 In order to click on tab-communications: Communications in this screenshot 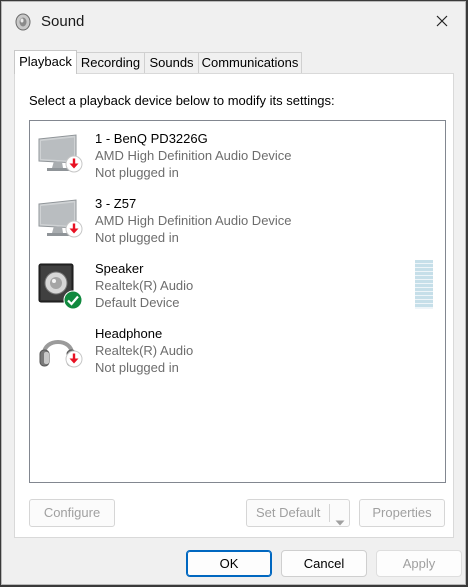, I will do `click(250, 62)`.